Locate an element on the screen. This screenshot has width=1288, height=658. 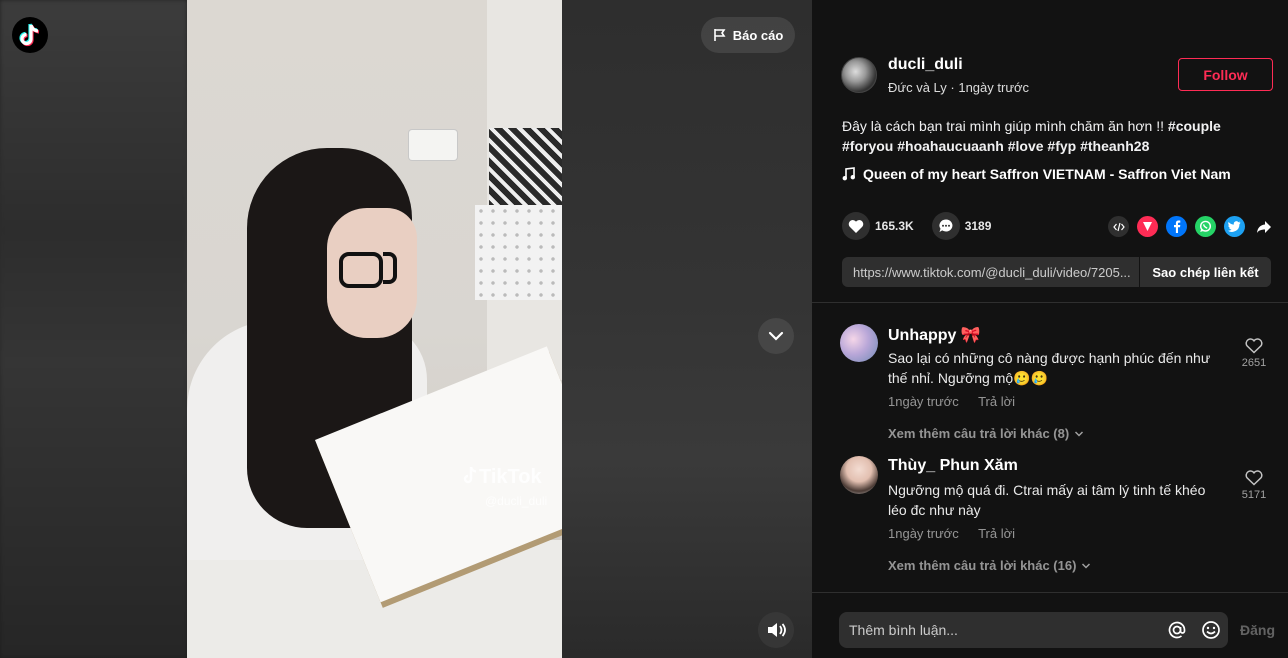
engagement-stats: 165.3K 3189 is located at coordinates (925, 226).